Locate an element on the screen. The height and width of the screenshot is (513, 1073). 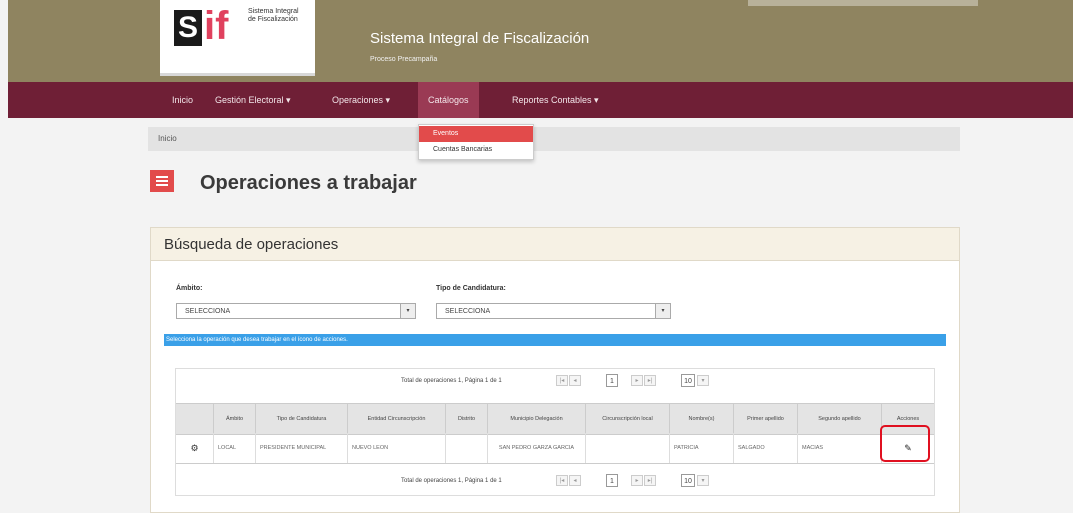
col-header-circunscripcion-local: Circunscripción local is located at coordinates (628, 419).